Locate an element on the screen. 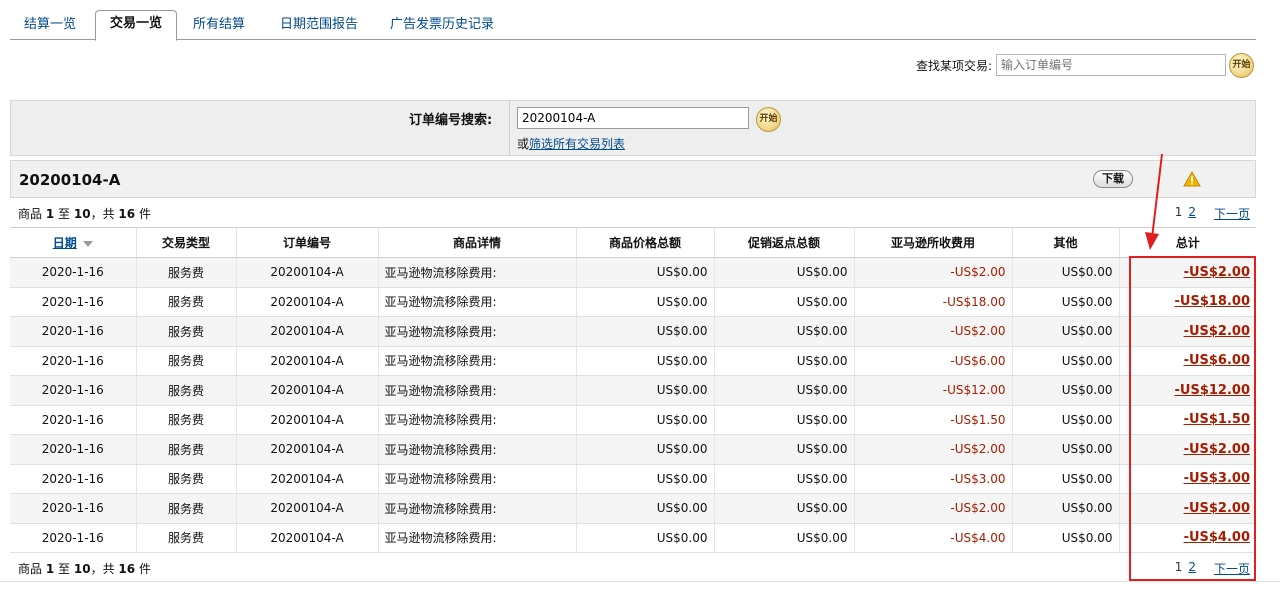  cell-fee: -US$4.00 is located at coordinates (933, 538).